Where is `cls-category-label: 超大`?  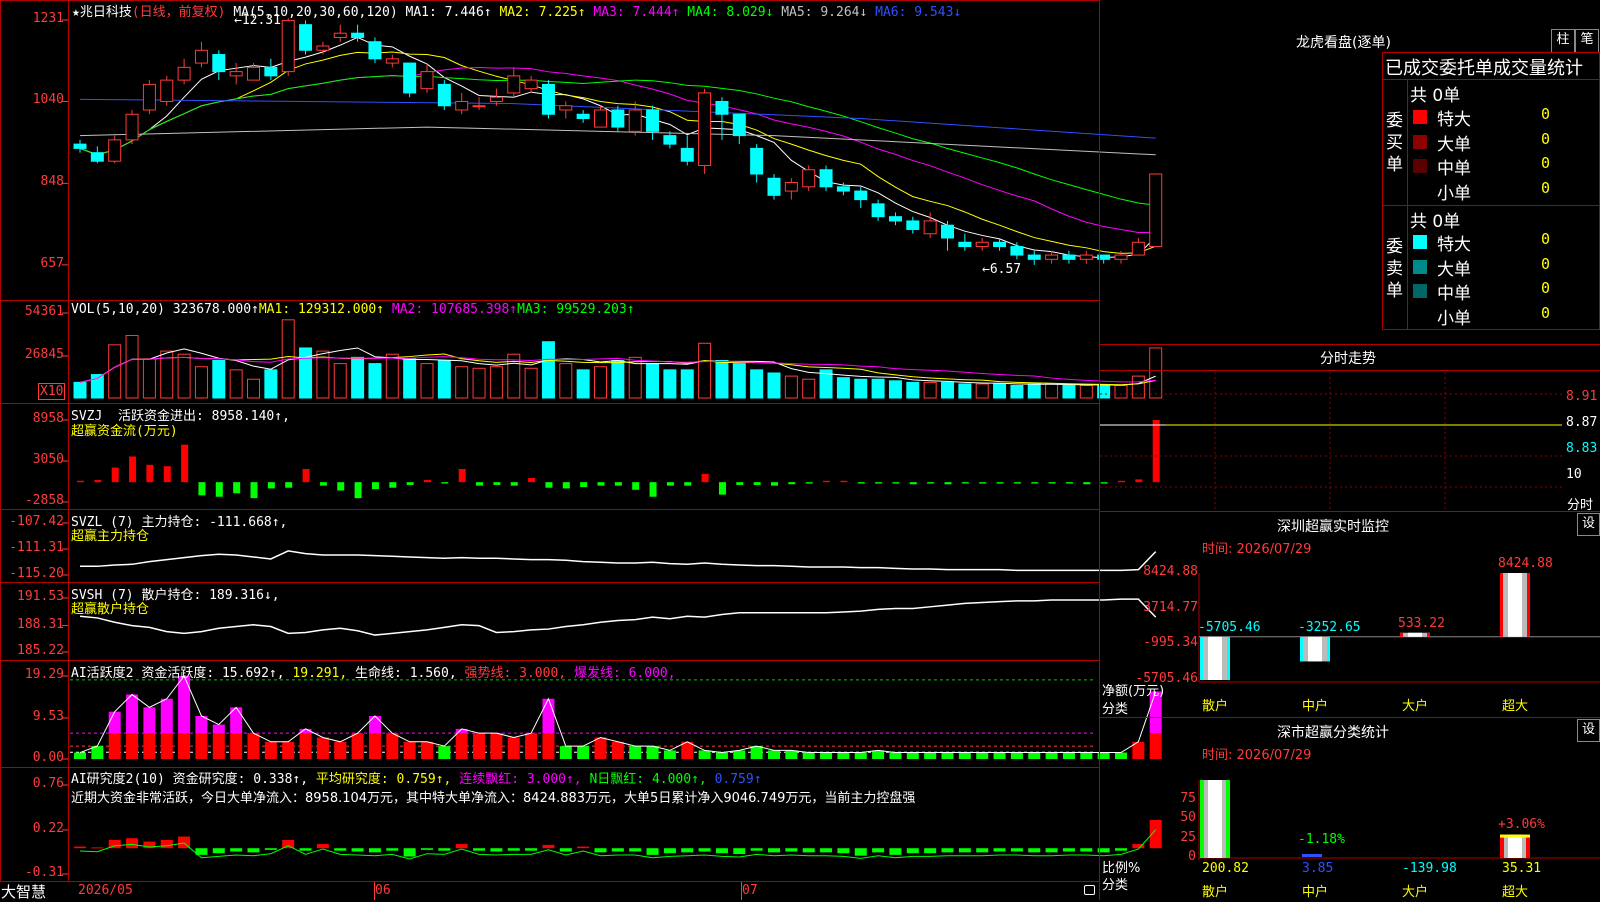 cls-category-label: 超大 is located at coordinates (1515, 892).